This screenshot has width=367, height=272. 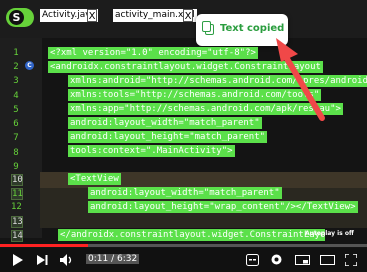 I want to click on clipboard-icon, so click(x=208, y=28).